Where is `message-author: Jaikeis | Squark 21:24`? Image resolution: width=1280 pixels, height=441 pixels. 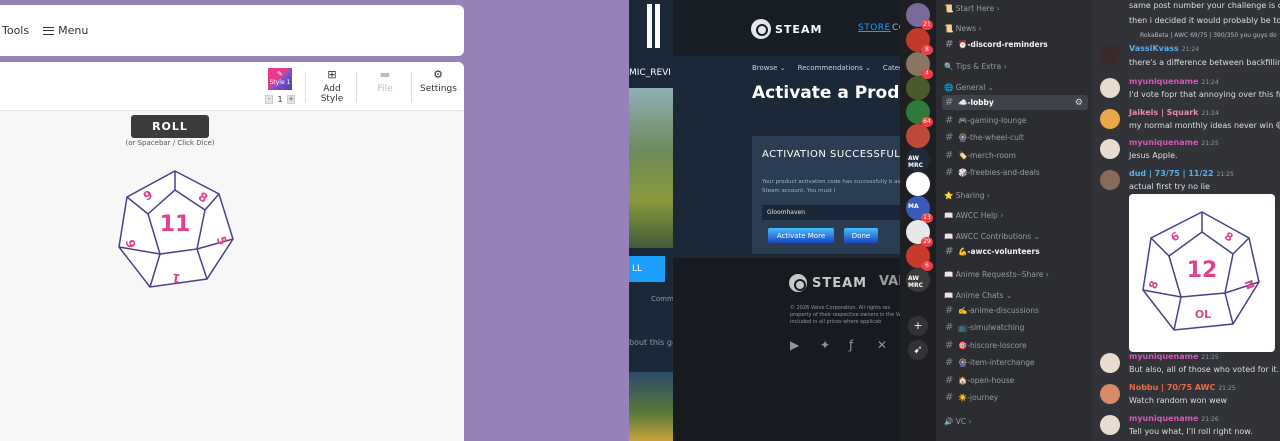
message-author: Jaikeis | Squark 21:24 is located at coordinates (1174, 112).